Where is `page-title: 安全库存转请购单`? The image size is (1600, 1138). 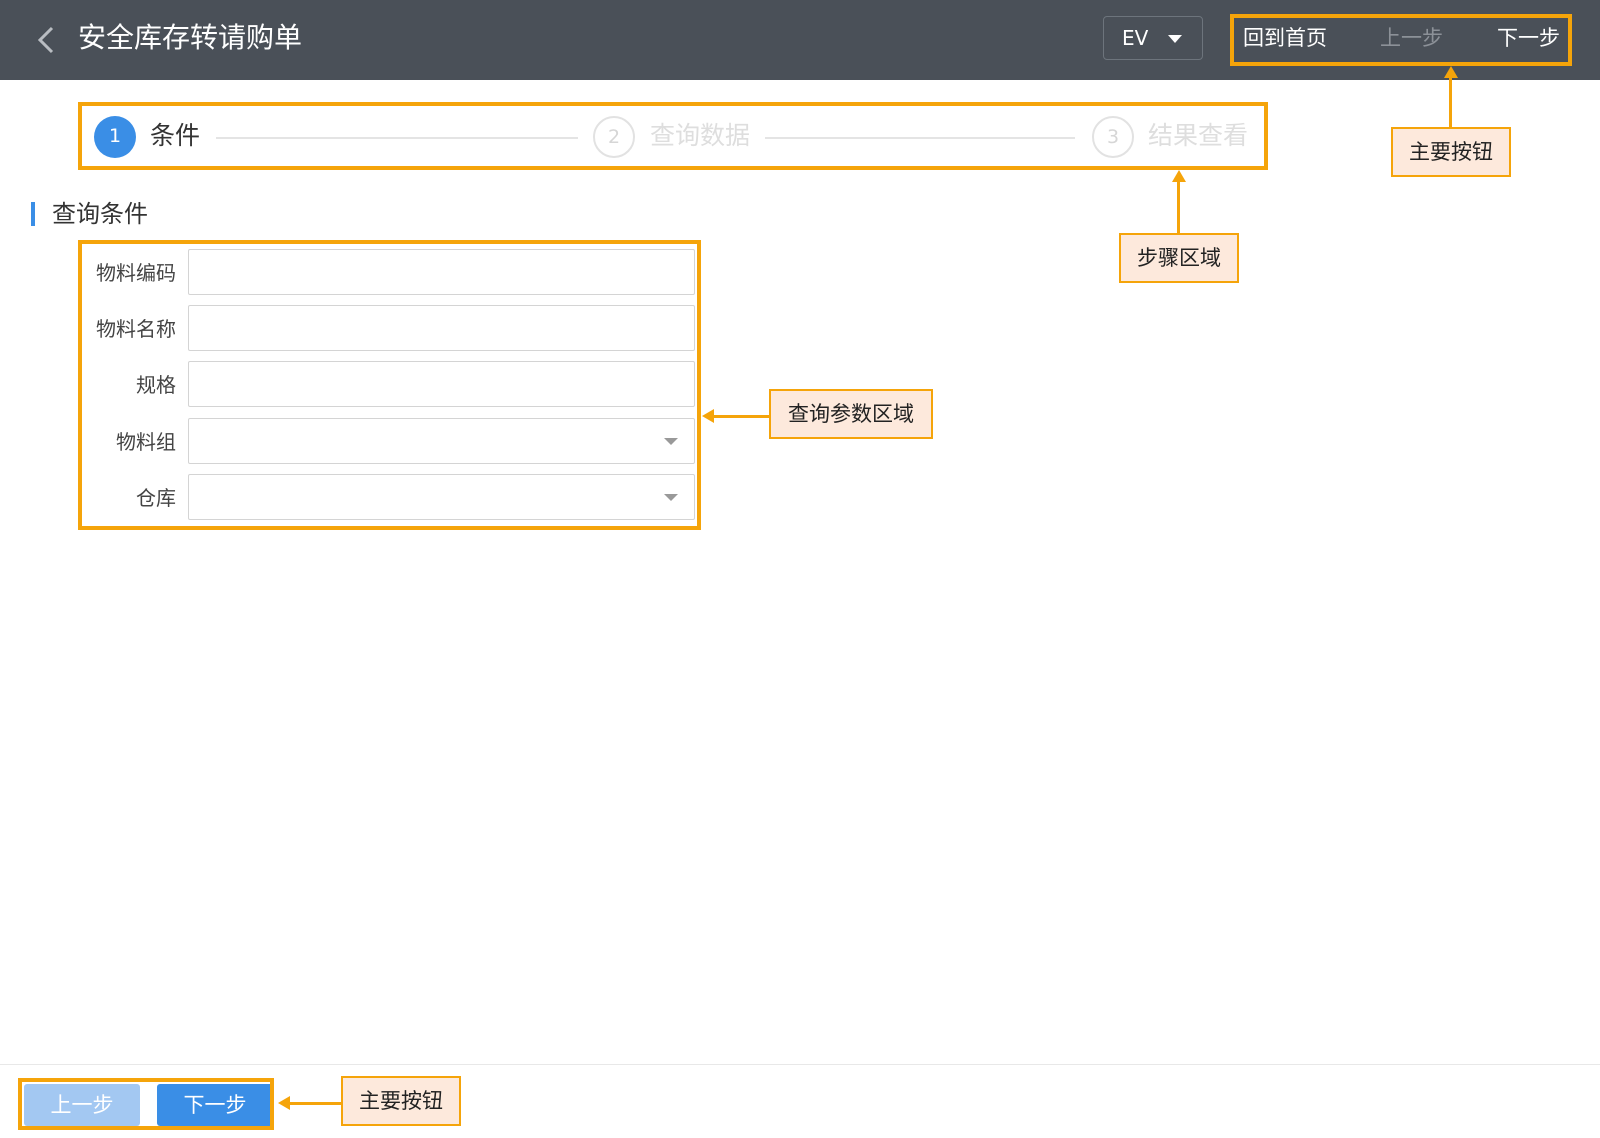
page-title: 安全库存转请购单 is located at coordinates (190, 37).